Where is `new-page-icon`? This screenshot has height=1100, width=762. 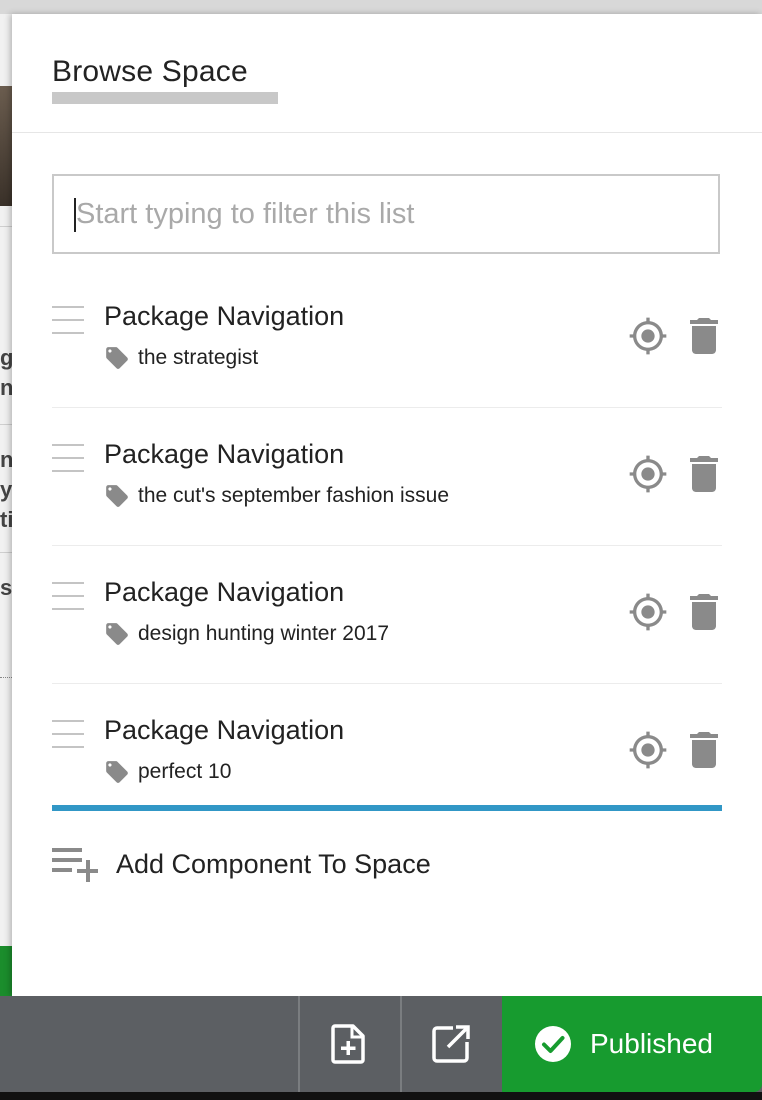 new-page-icon is located at coordinates (348, 1044).